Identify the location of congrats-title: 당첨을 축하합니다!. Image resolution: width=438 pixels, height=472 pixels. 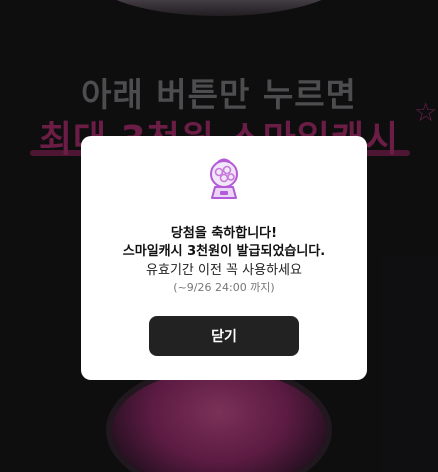
(224, 233).